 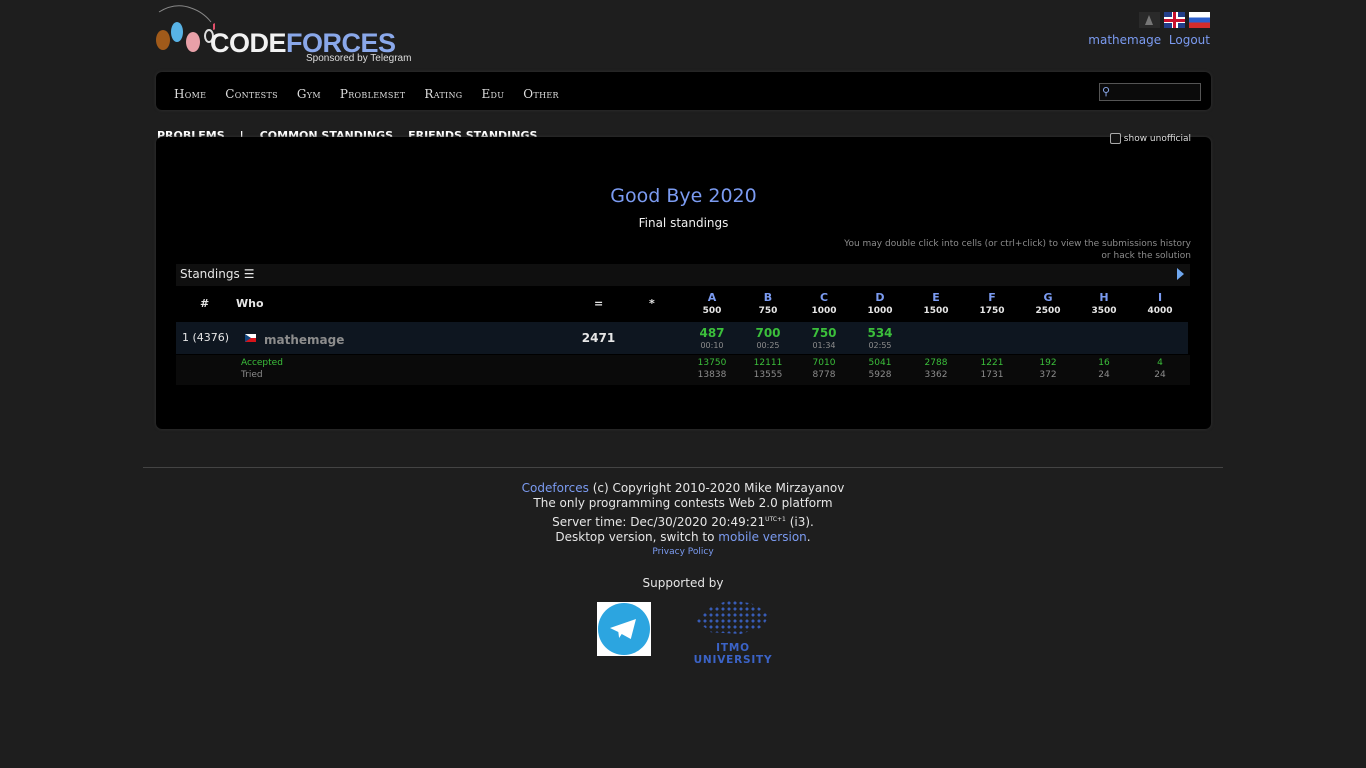 What do you see at coordinates (373, 94) in the screenshot?
I see `menu-item-problemset: Problemset` at bounding box center [373, 94].